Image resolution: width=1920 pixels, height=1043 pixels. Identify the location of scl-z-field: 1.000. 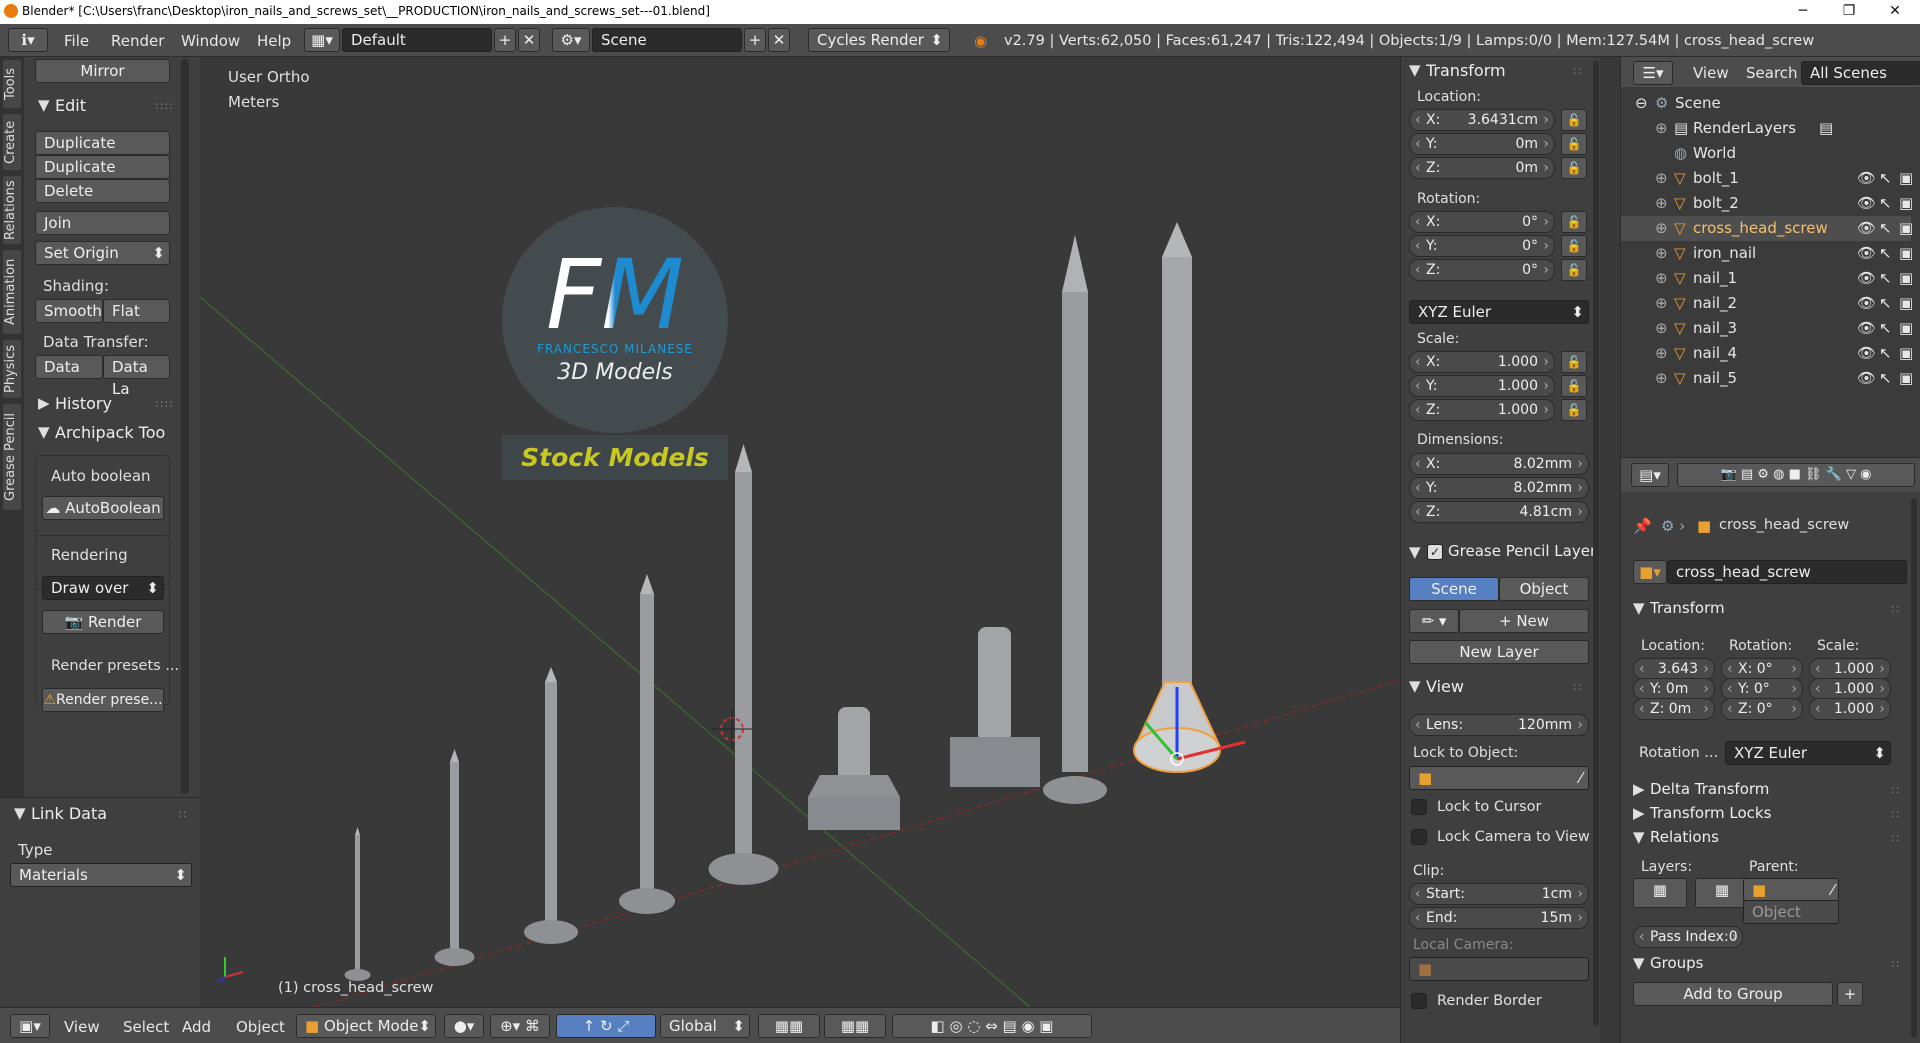
(1850, 709).